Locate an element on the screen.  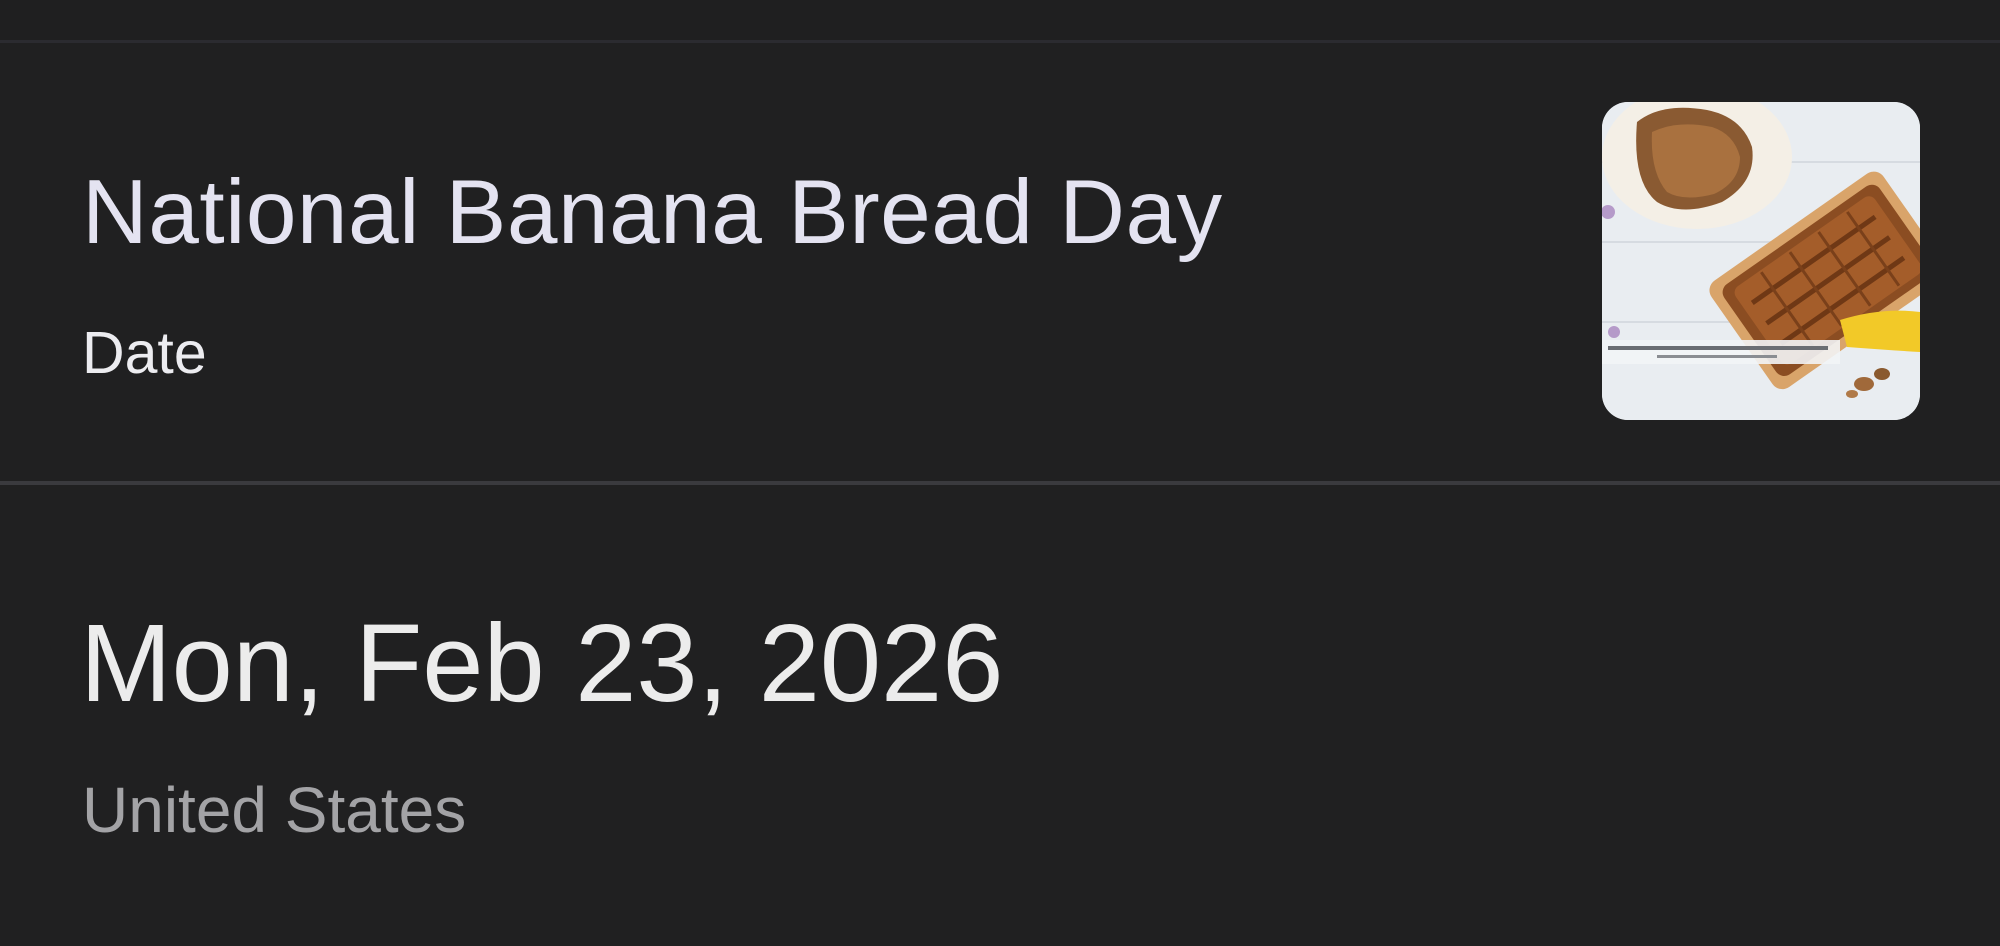
section-divider is located at coordinates (1000, 483).